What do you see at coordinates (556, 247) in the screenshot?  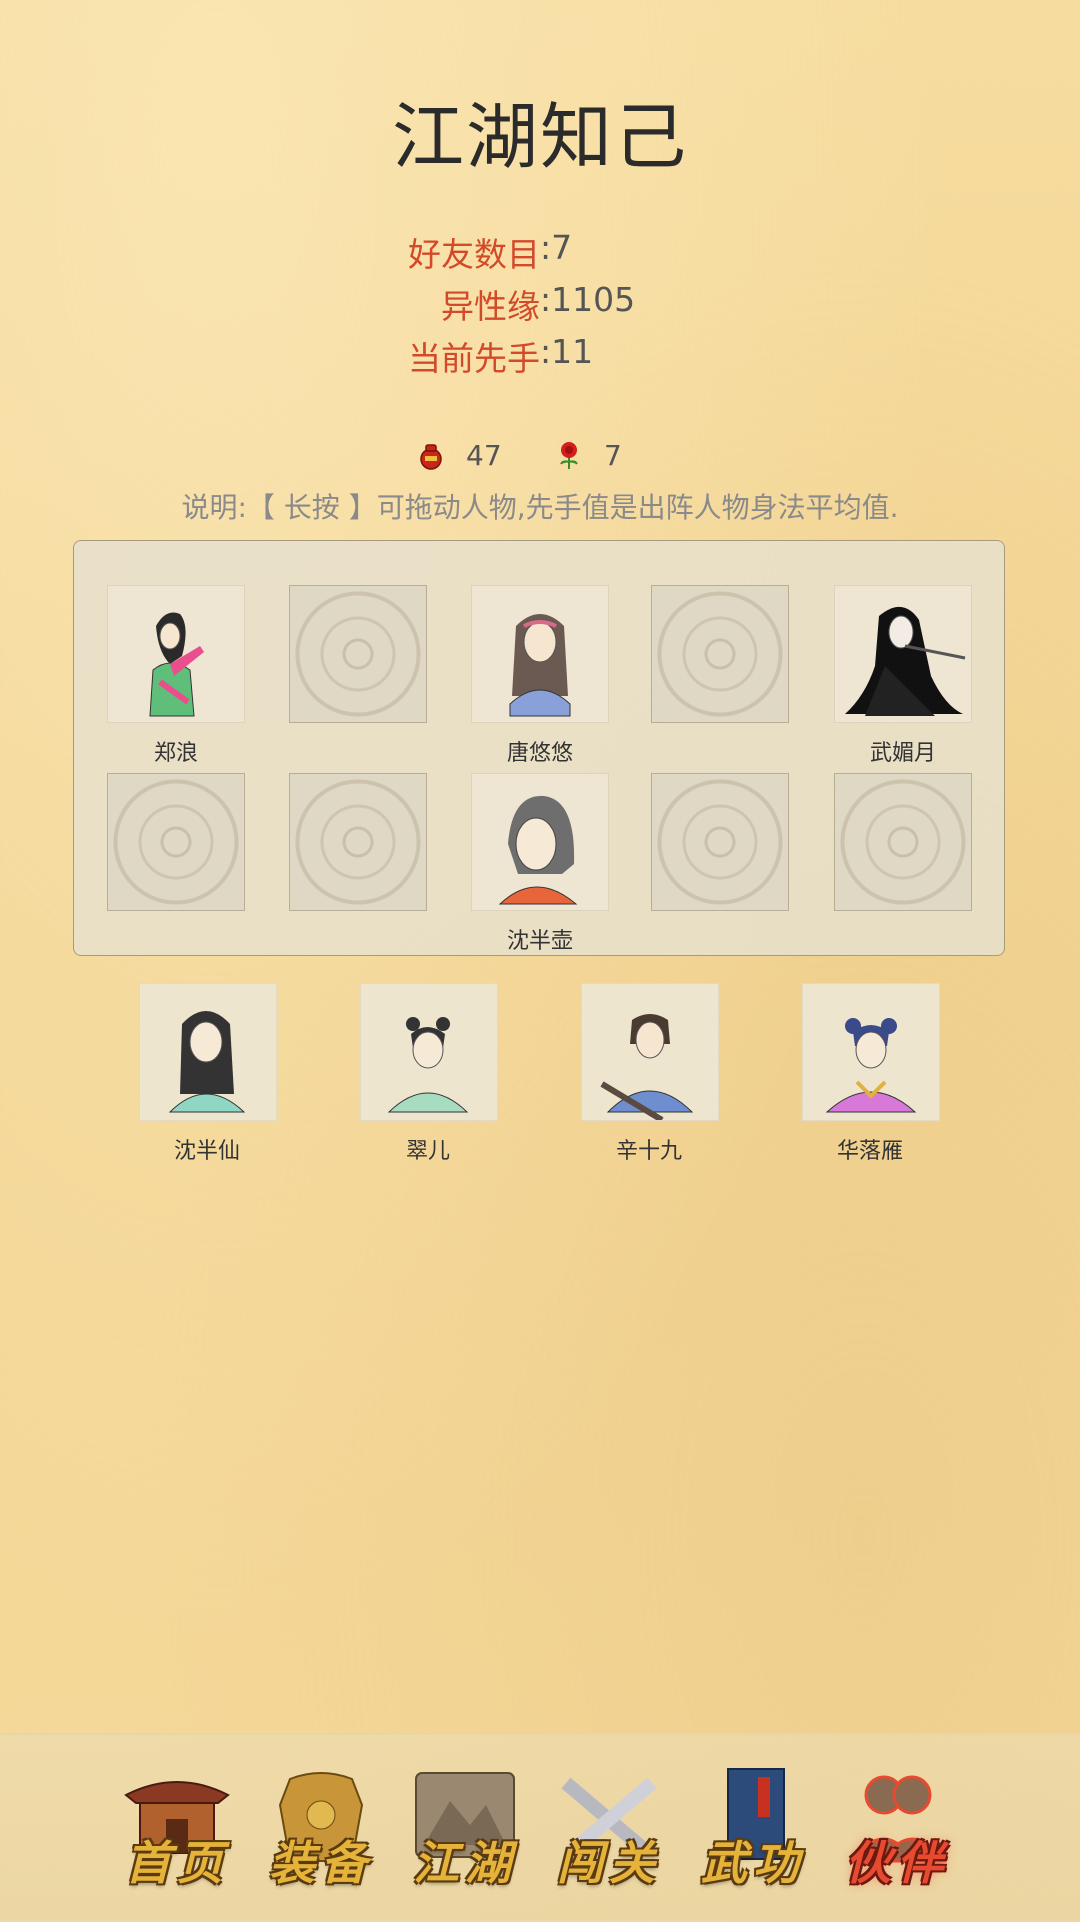 I see `stat-value: :7` at bounding box center [556, 247].